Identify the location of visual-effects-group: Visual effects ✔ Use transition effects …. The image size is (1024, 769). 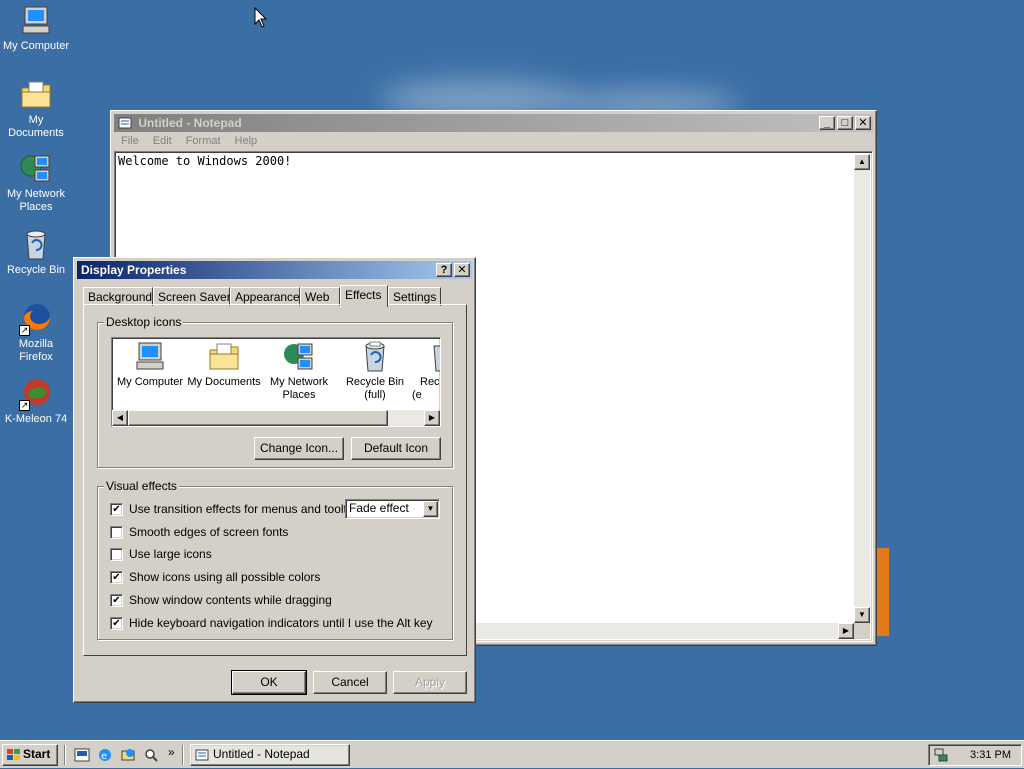
(275, 559).